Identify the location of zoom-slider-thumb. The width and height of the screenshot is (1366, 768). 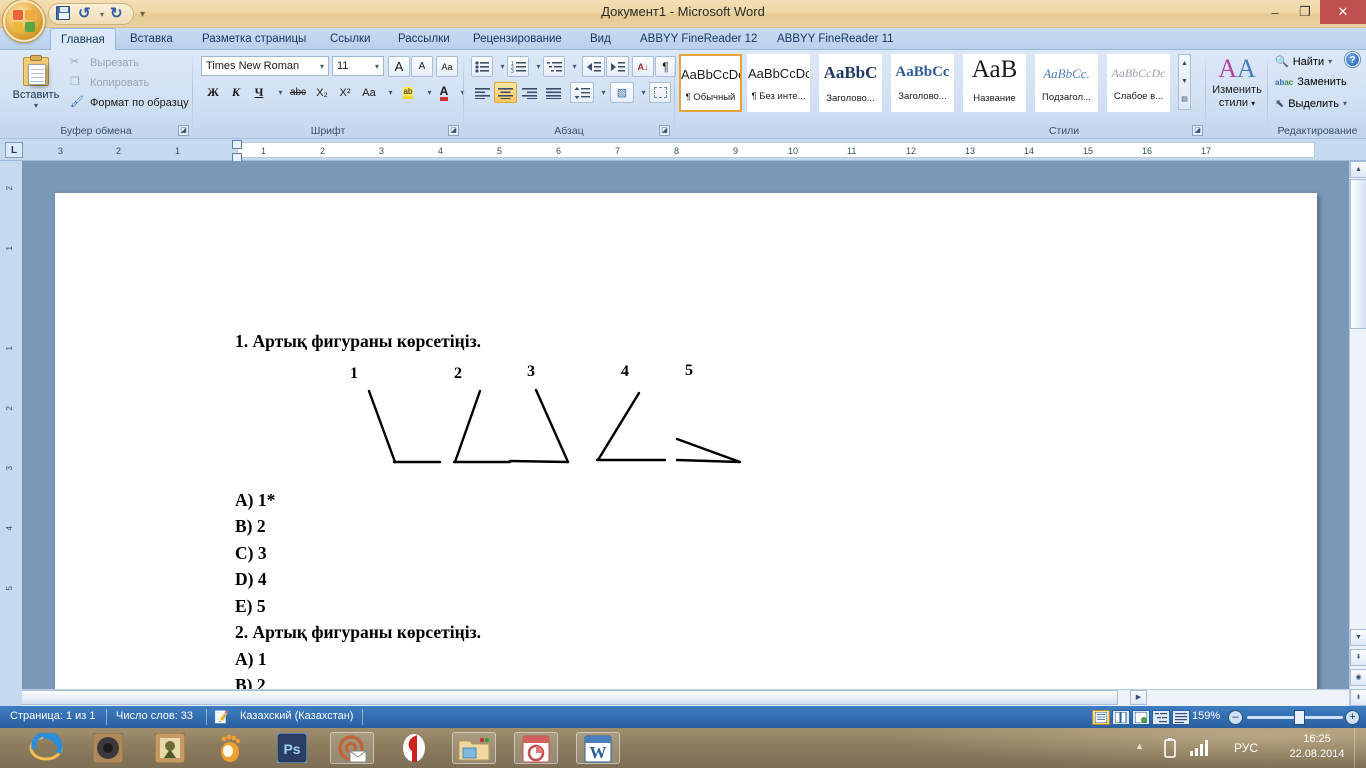
(1299, 717).